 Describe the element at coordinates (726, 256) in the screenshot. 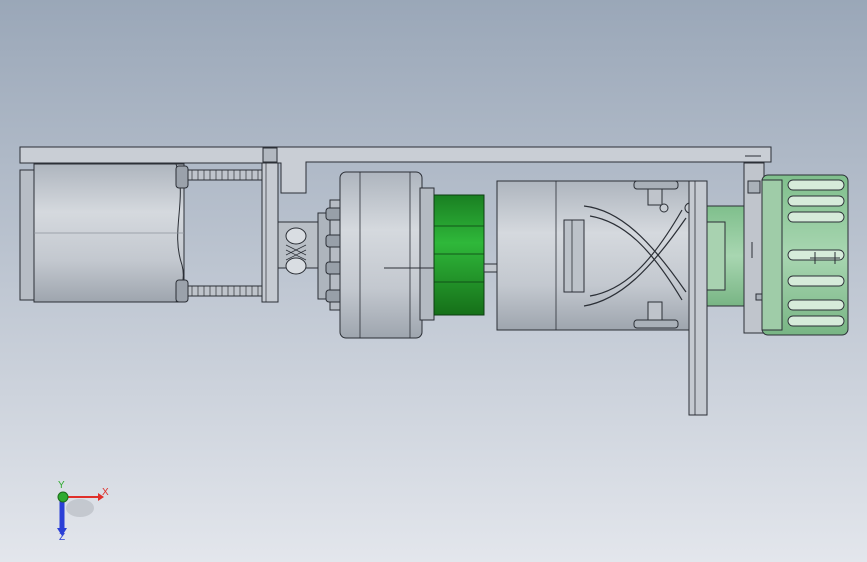

I see `output-coupler` at that location.